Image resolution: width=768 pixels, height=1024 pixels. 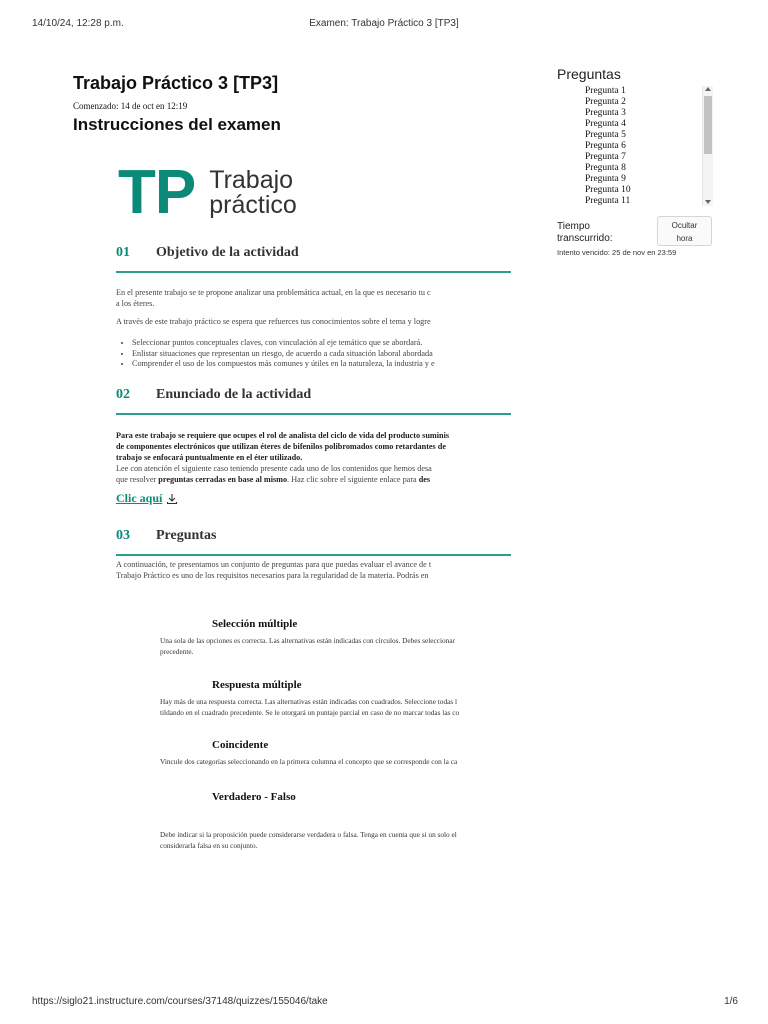 What do you see at coordinates (589, 74) in the screenshot?
I see `questions-sidebar-title: Preguntas` at bounding box center [589, 74].